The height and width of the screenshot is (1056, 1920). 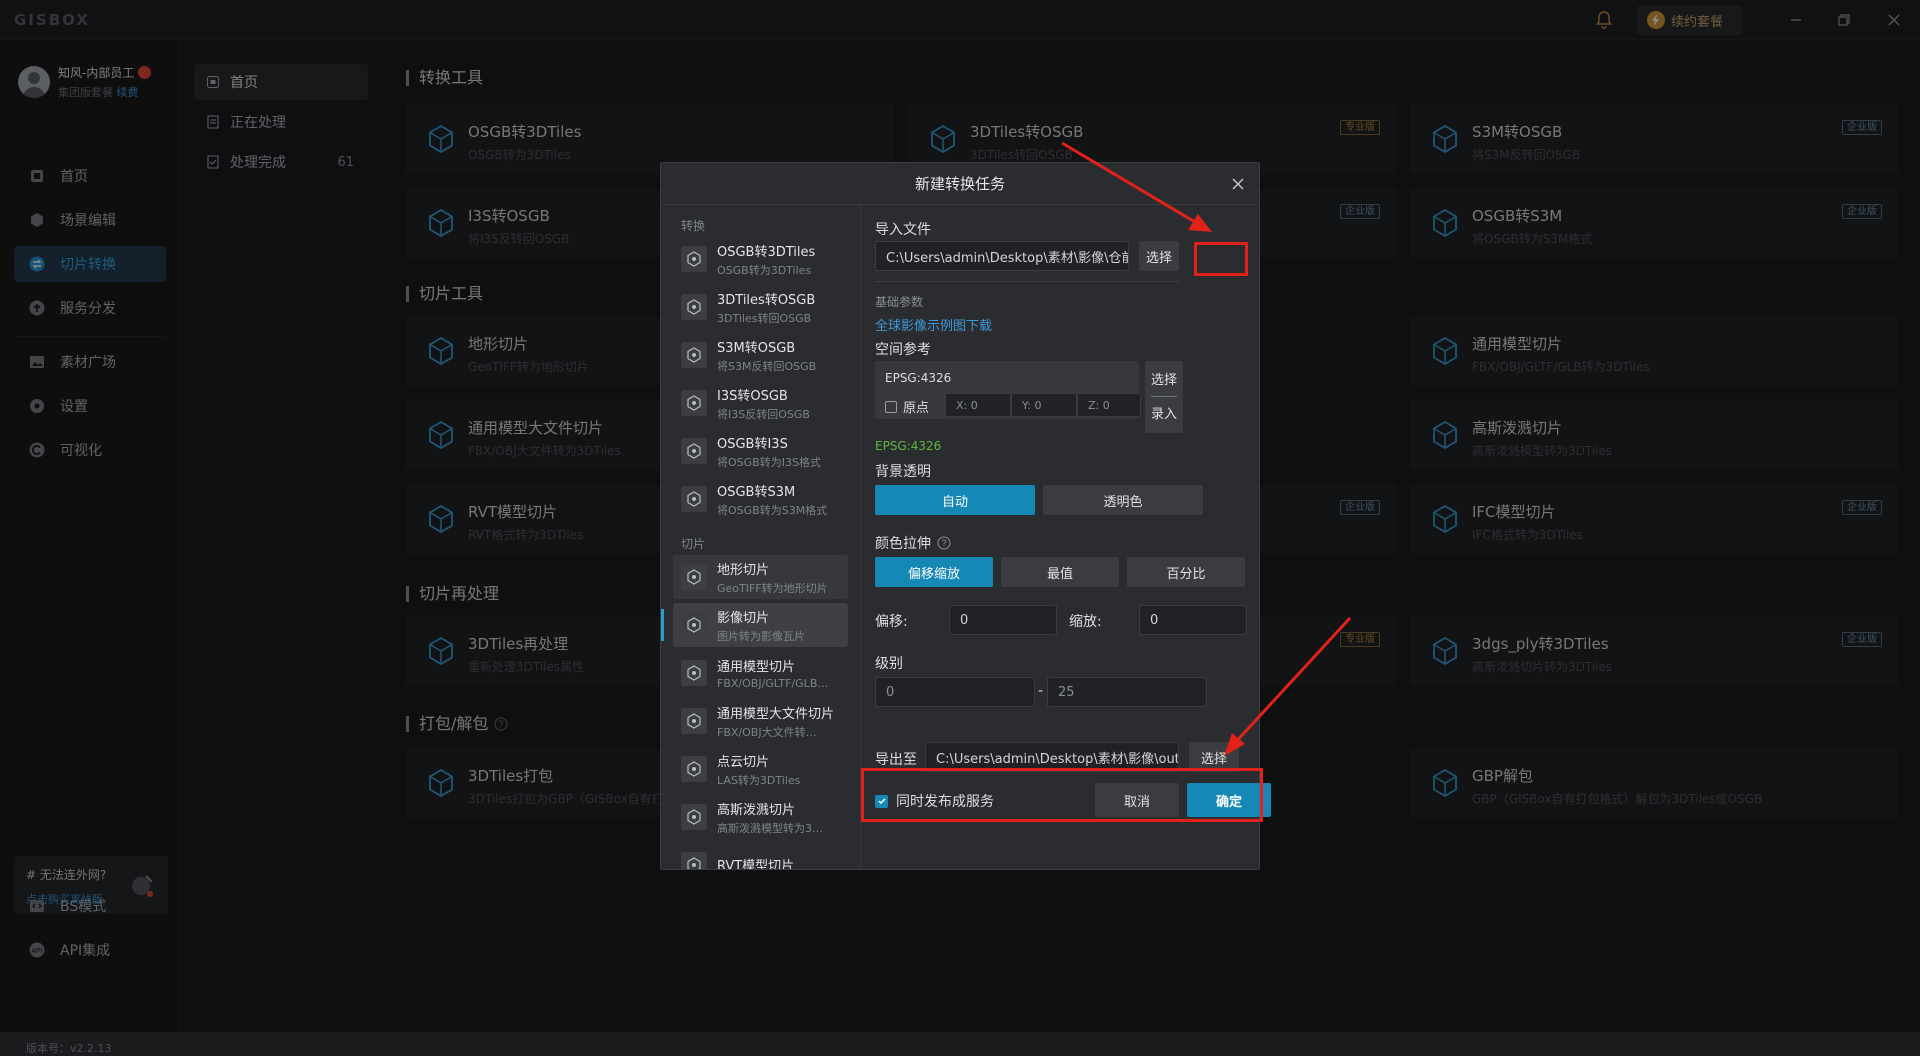 What do you see at coordinates (908, 446) in the screenshot?
I see `epsg-note: EPSG:4326` at bounding box center [908, 446].